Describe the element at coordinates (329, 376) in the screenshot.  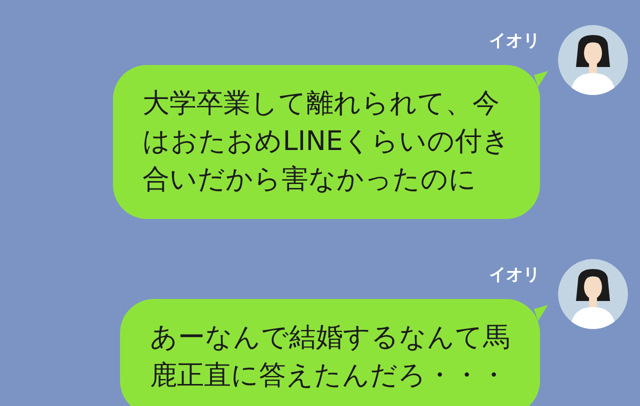
I see `message-text: 鹿正直に答えたんだろ・・・` at that location.